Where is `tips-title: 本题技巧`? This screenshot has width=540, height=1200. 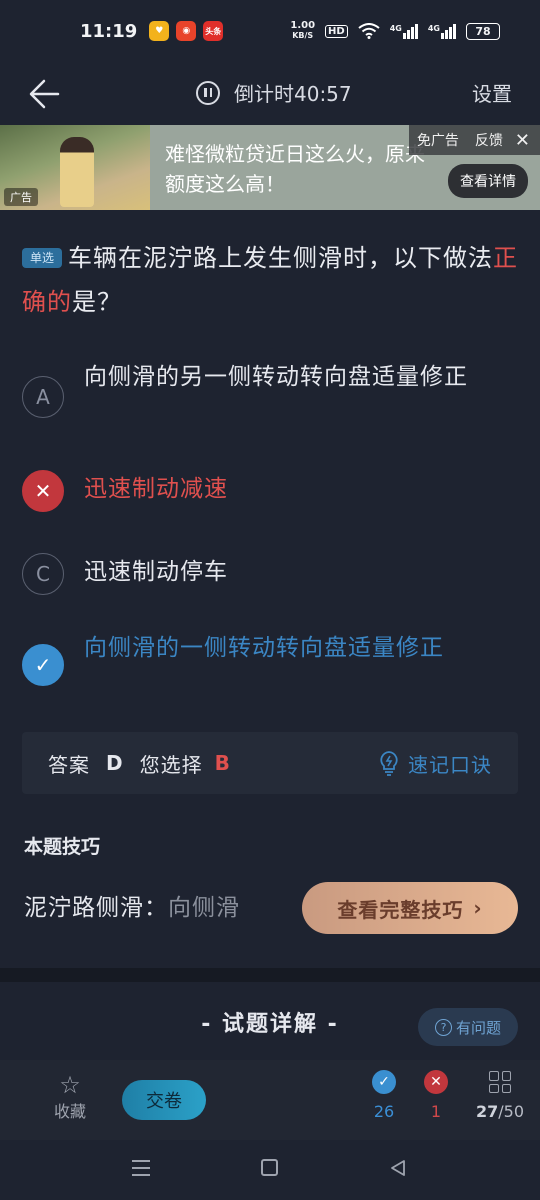 tips-title: 本题技巧 is located at coordinates (62, 847).